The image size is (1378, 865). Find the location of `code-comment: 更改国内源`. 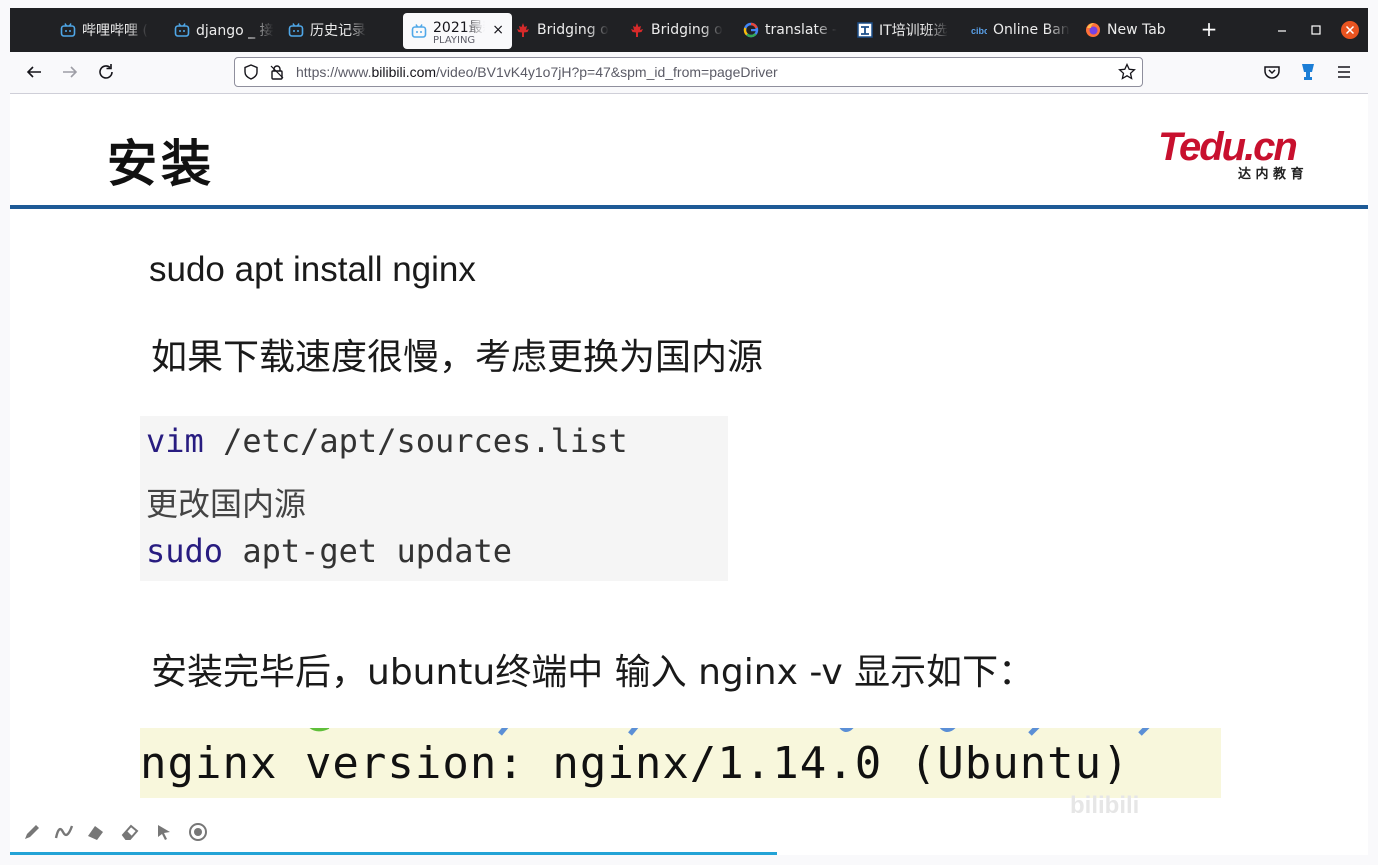

code-comment: 更改国内源 is located at coordinates (226, 504).